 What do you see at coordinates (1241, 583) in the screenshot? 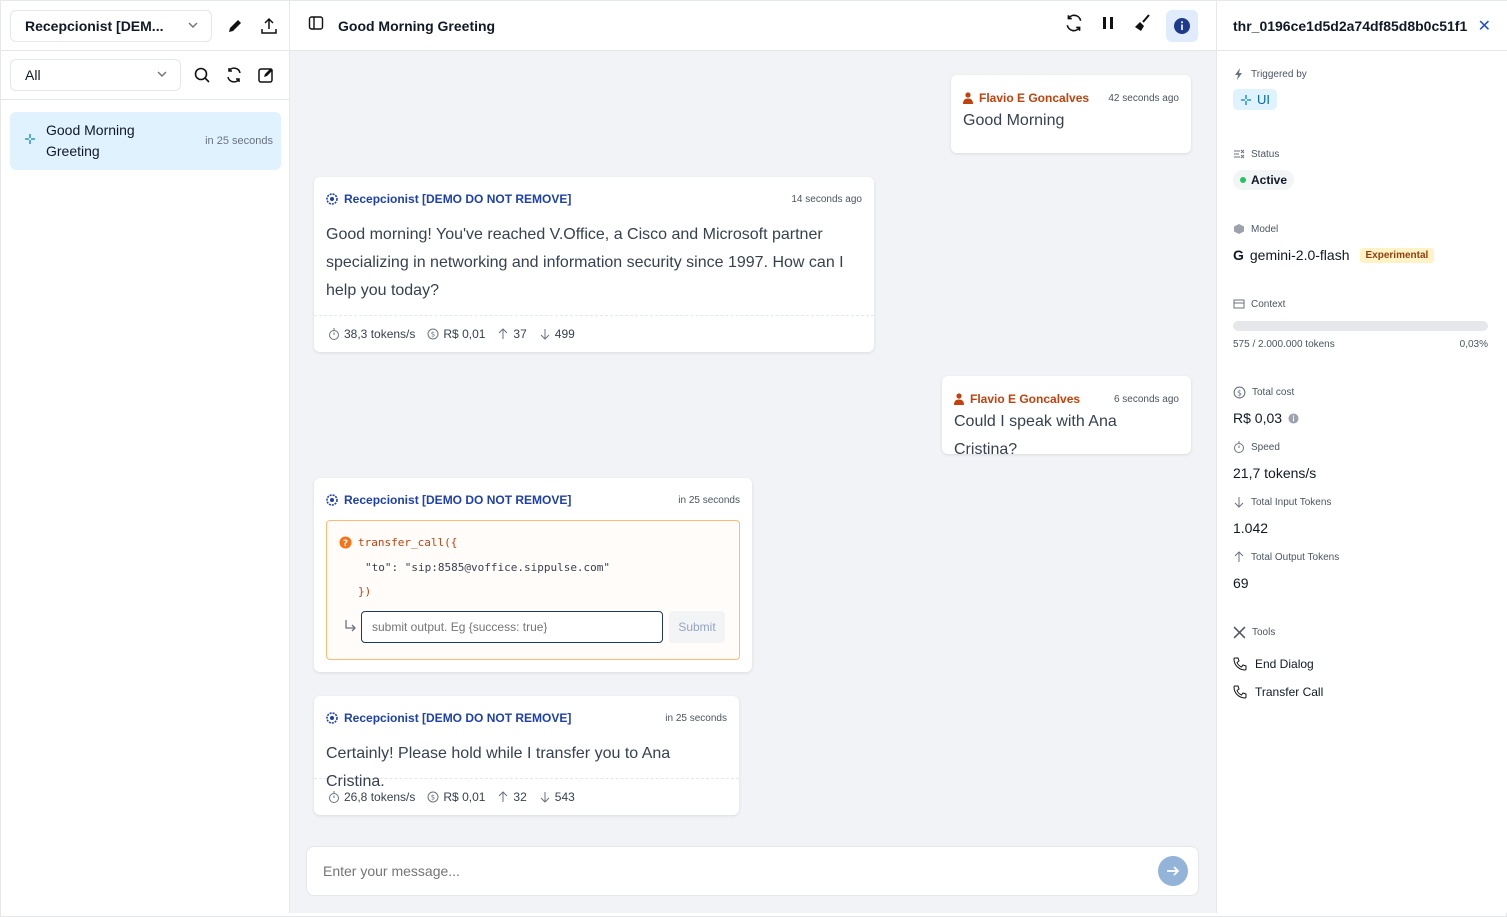
I see `output-tokens-value: 69` at bounding box center [1241, 583].